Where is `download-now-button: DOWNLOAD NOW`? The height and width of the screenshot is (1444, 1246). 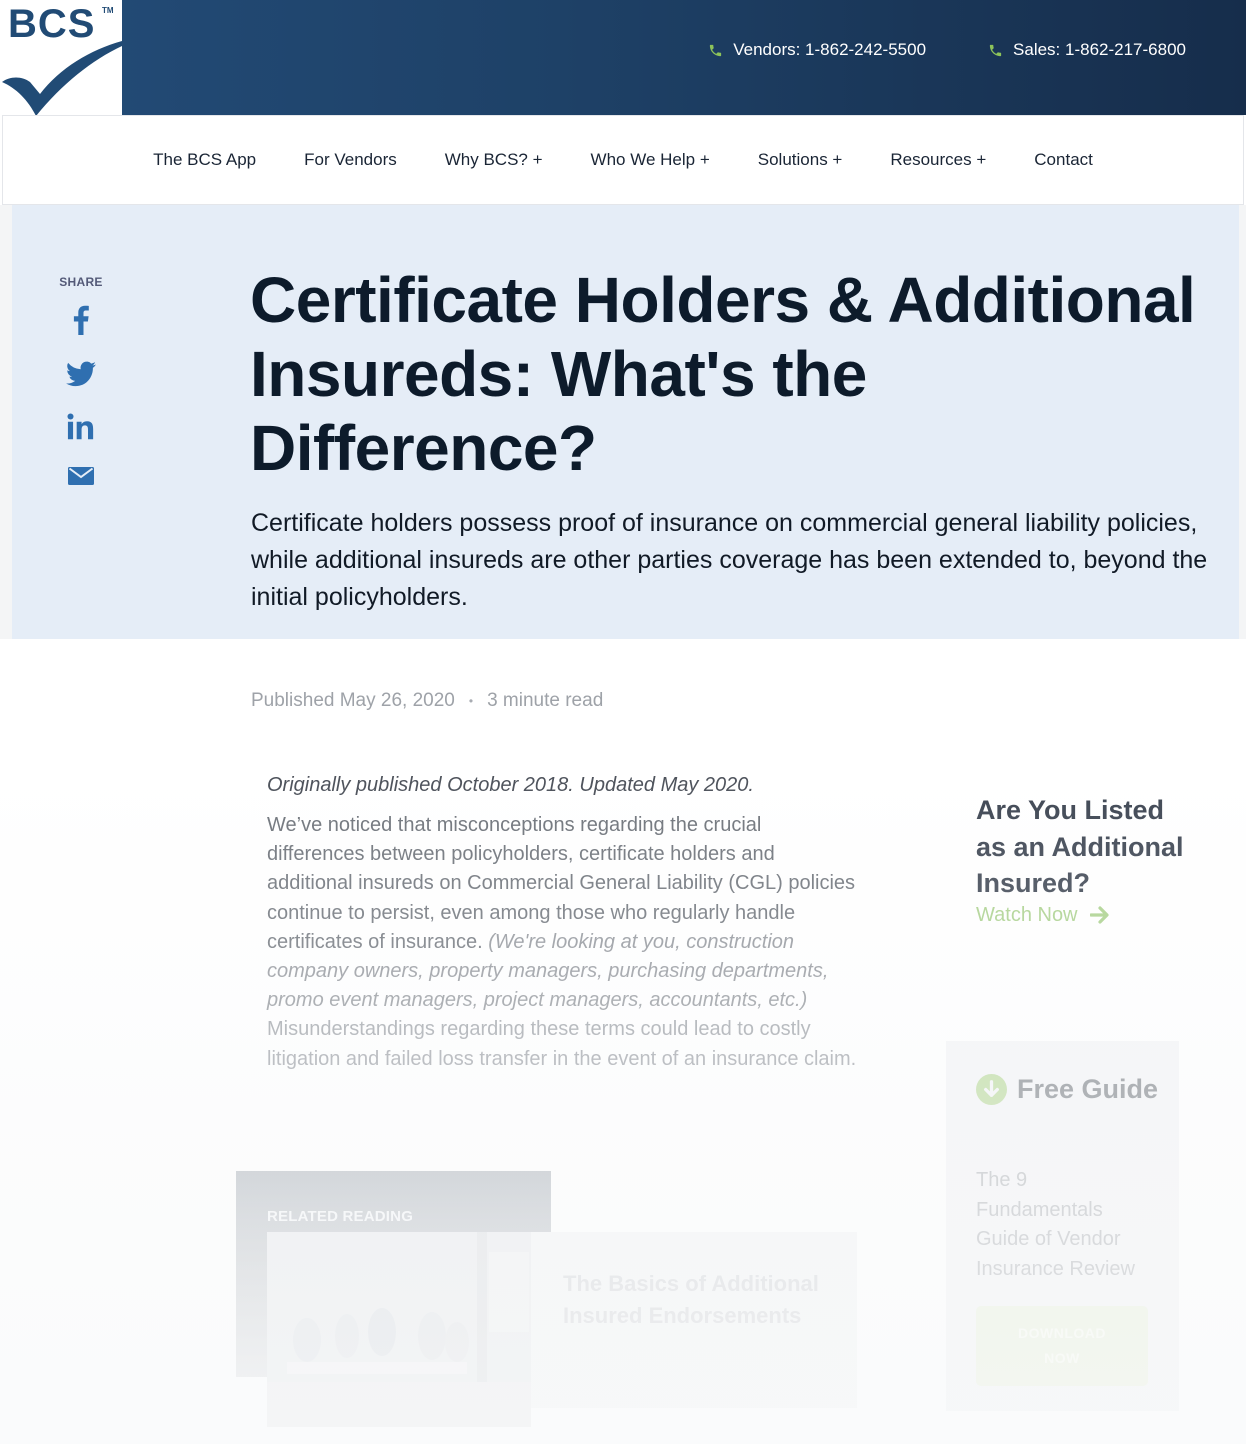 download-now-button: DOWNLOAD NOW is located at coordinates (1062, 1346).